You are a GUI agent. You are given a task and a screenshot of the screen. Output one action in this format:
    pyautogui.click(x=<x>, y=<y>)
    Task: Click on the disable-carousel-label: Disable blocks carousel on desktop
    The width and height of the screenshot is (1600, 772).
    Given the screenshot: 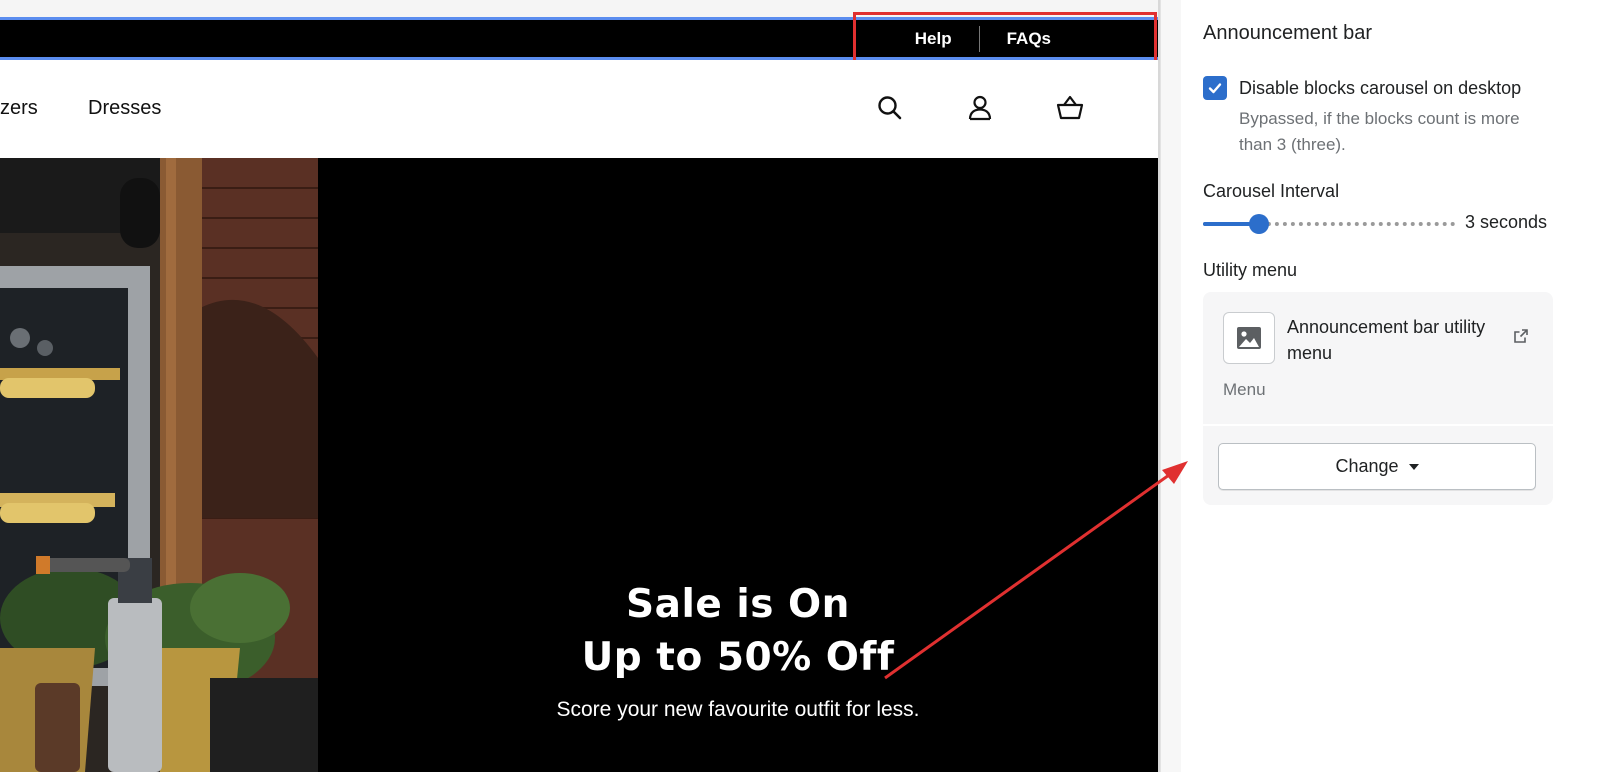 What is the action you would take?
    pyautogui.click(x=1380, y=88)
    